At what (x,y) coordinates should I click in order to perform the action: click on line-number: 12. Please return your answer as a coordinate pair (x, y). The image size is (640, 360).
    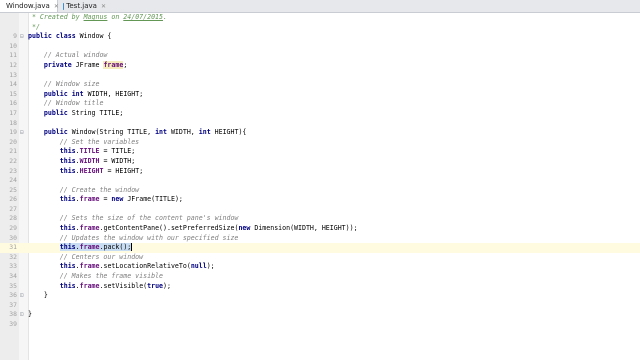
    Looking at the image, I should click on (13, 64).